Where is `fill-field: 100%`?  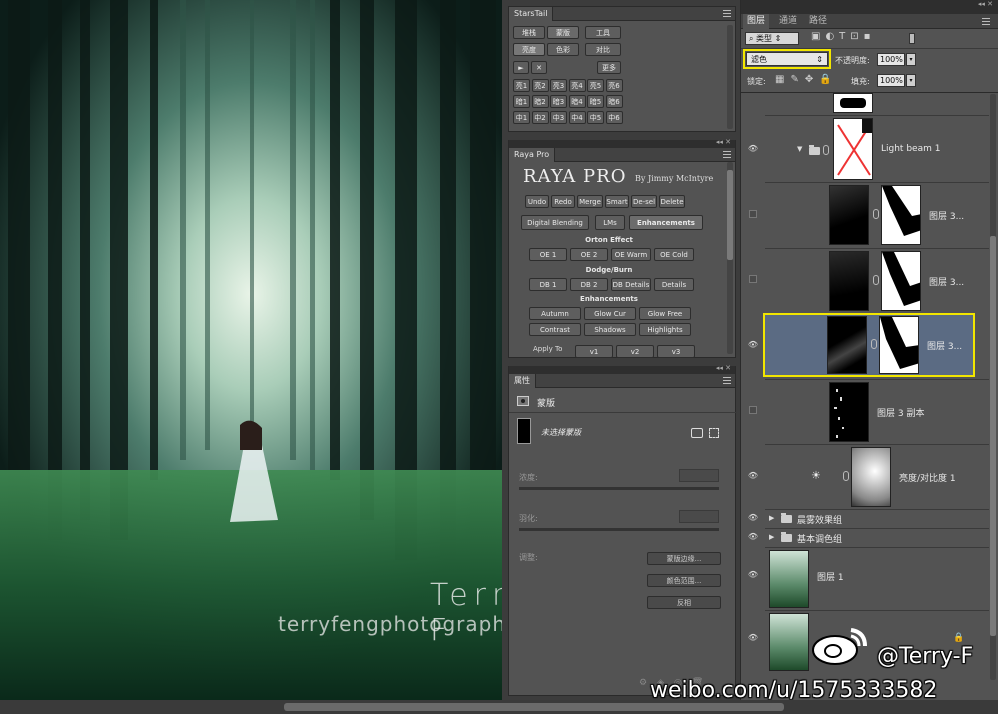 fill-field: 100% is located at coordinates (891, 80).